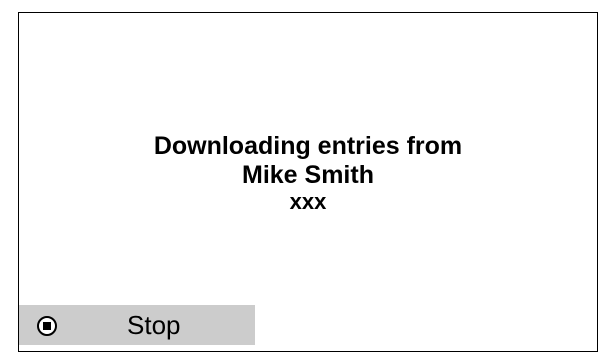  What do you see at coordinates (47, 326) in the screenshot?
I see `stop-icon` at bounding box center [47, 326].